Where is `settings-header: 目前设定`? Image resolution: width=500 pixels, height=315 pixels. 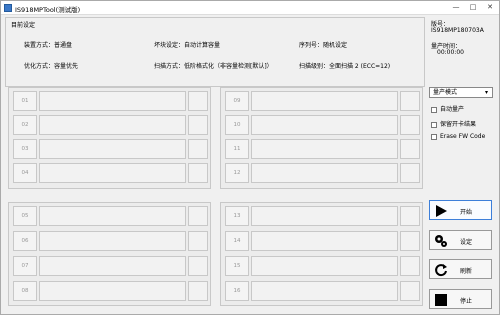 settings-header: 目前设定 is located at coordinates (23, 25).